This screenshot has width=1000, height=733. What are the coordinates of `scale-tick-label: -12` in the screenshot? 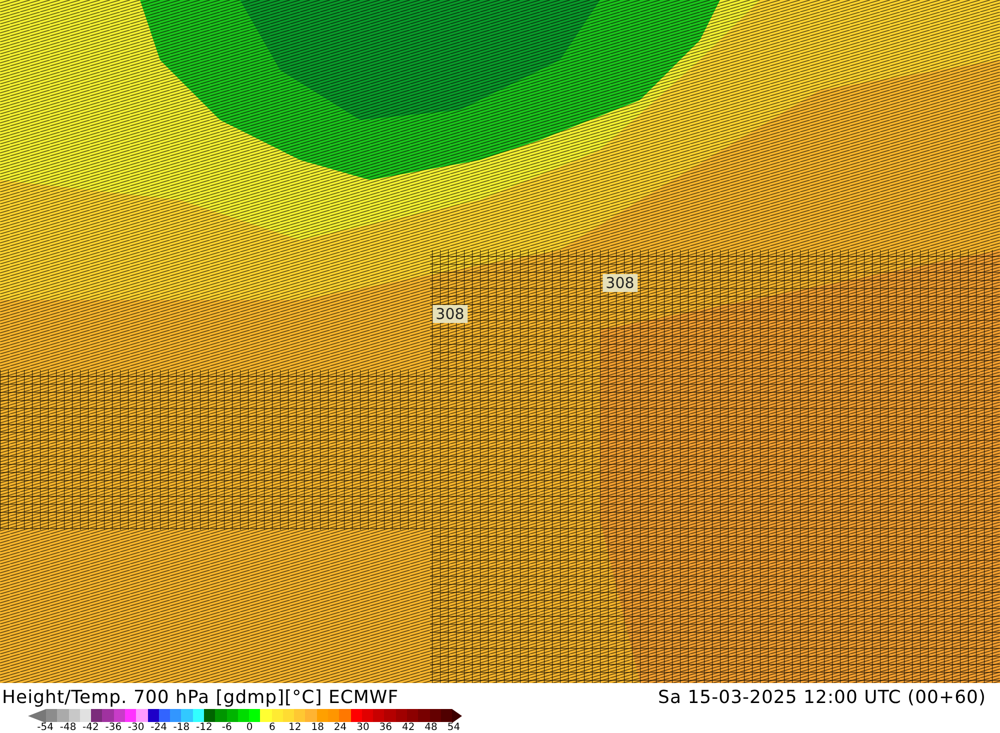 It's located at (204, 727).